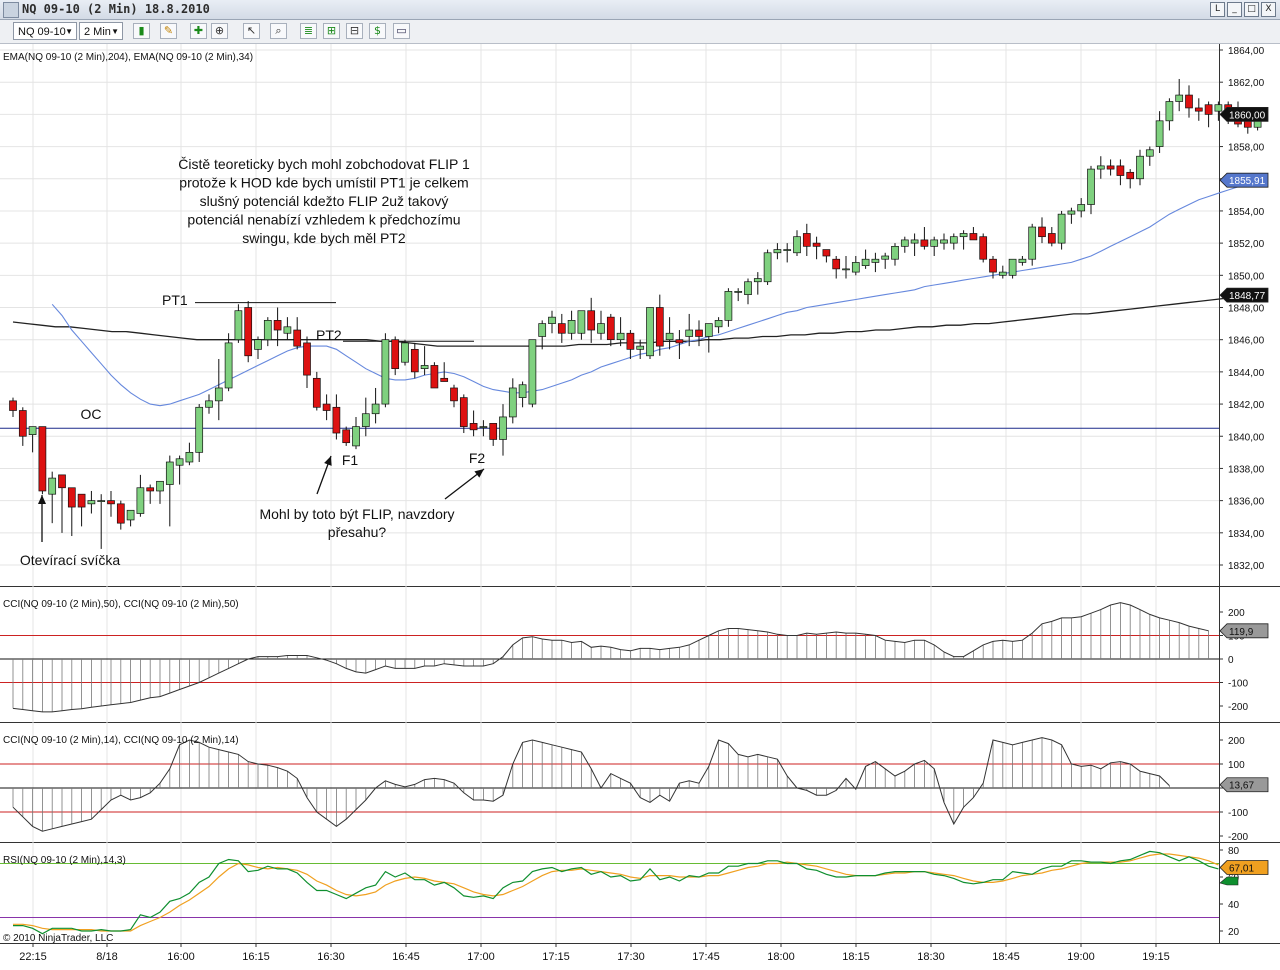  I want to click on cci14-marker-text: 13,67, so click(1241, 786).